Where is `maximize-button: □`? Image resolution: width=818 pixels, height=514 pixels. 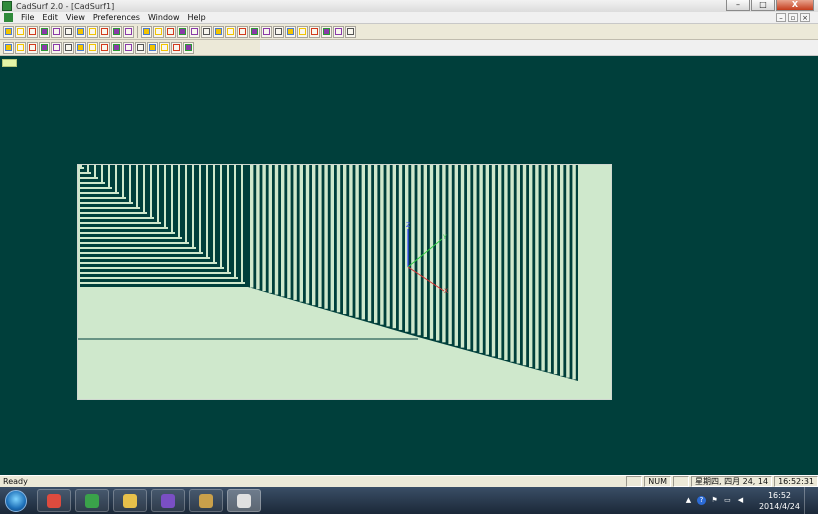 maximize-button: □ is located at coordinates (763, 5).